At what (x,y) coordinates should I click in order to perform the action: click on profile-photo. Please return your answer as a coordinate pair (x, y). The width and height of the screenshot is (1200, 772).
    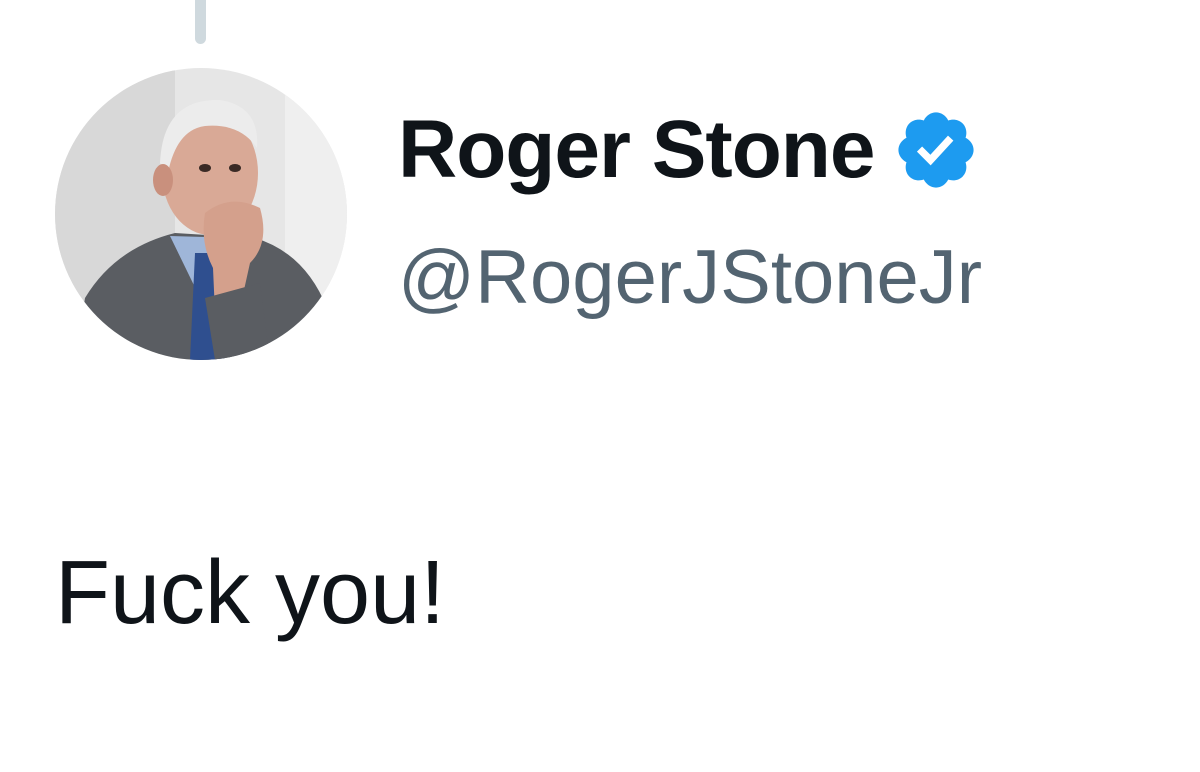
    Looking at the image, I should click on (201, 214).